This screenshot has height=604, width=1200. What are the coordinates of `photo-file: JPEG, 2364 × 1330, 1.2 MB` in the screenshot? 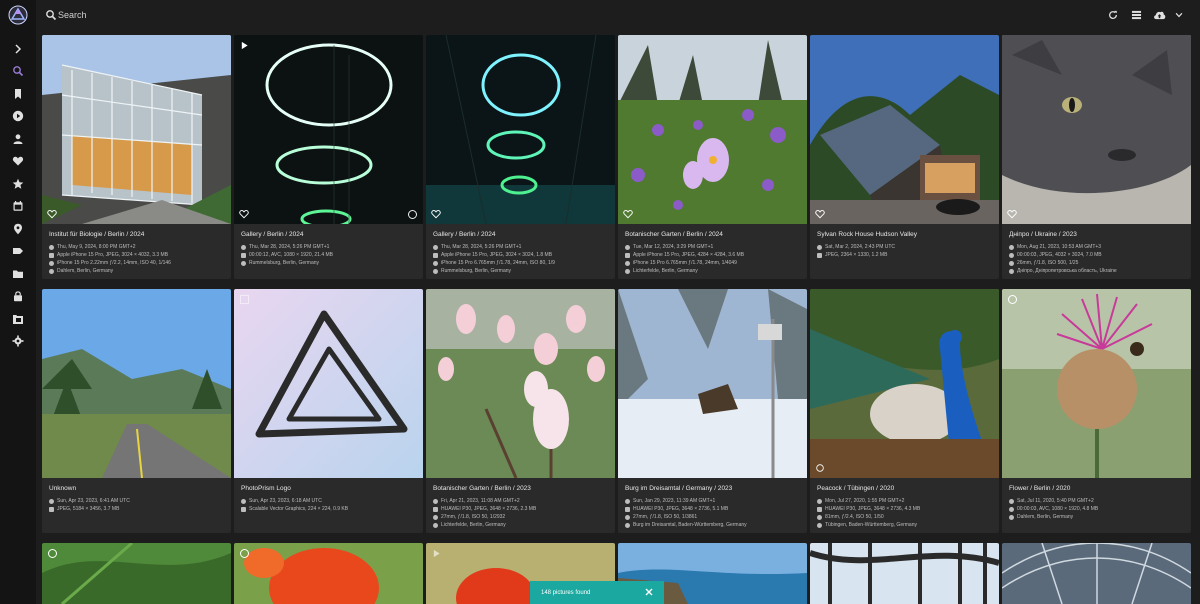 It's located at (908, 255).